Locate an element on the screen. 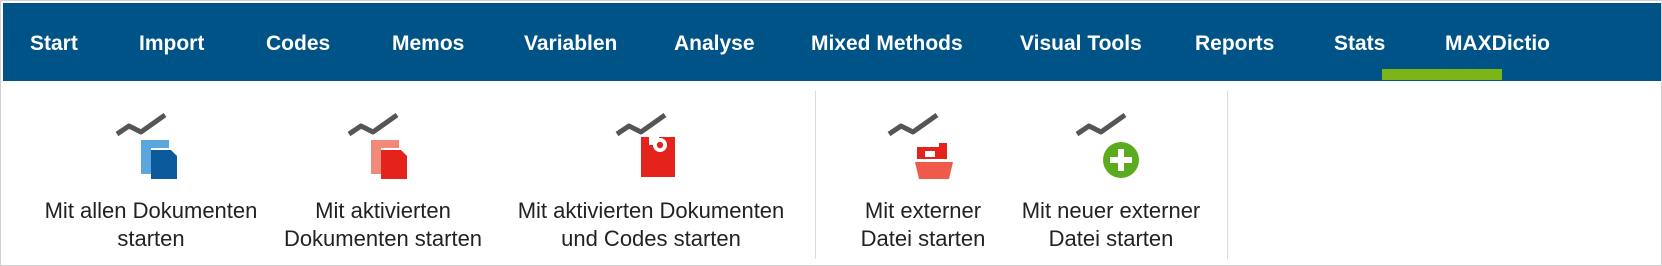  chart-with-documents-and-codes-icon is located at coordinates (645, 144).